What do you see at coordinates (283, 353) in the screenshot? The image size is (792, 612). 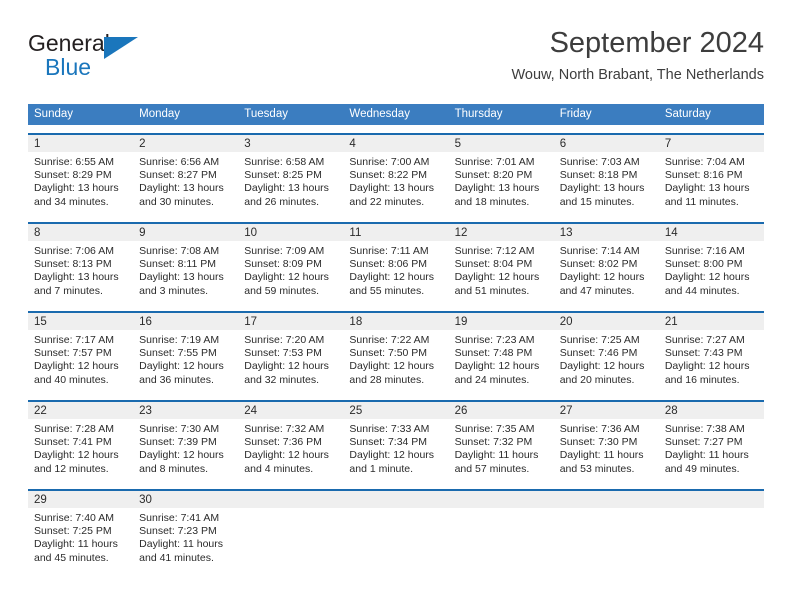 I see `sunset-text: Sunset: 7:53 PM` at bounding box center [283, 353].